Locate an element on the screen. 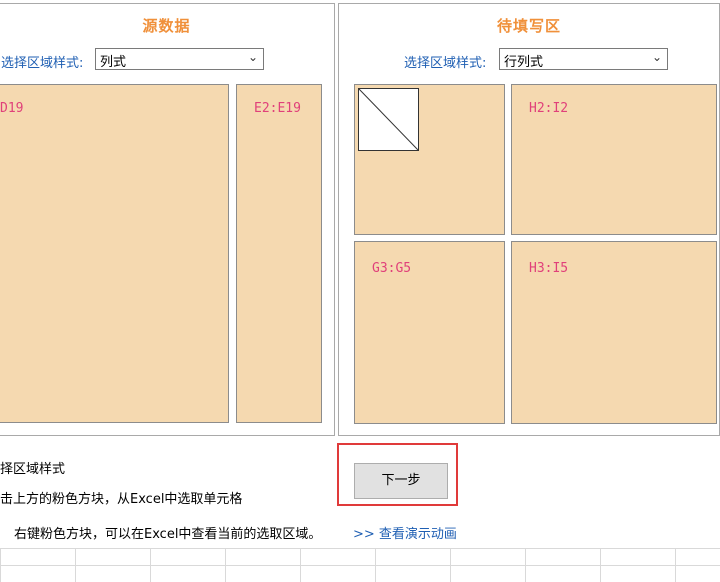  source-panel-title: 源数据 is located at coordinates (166, 26).